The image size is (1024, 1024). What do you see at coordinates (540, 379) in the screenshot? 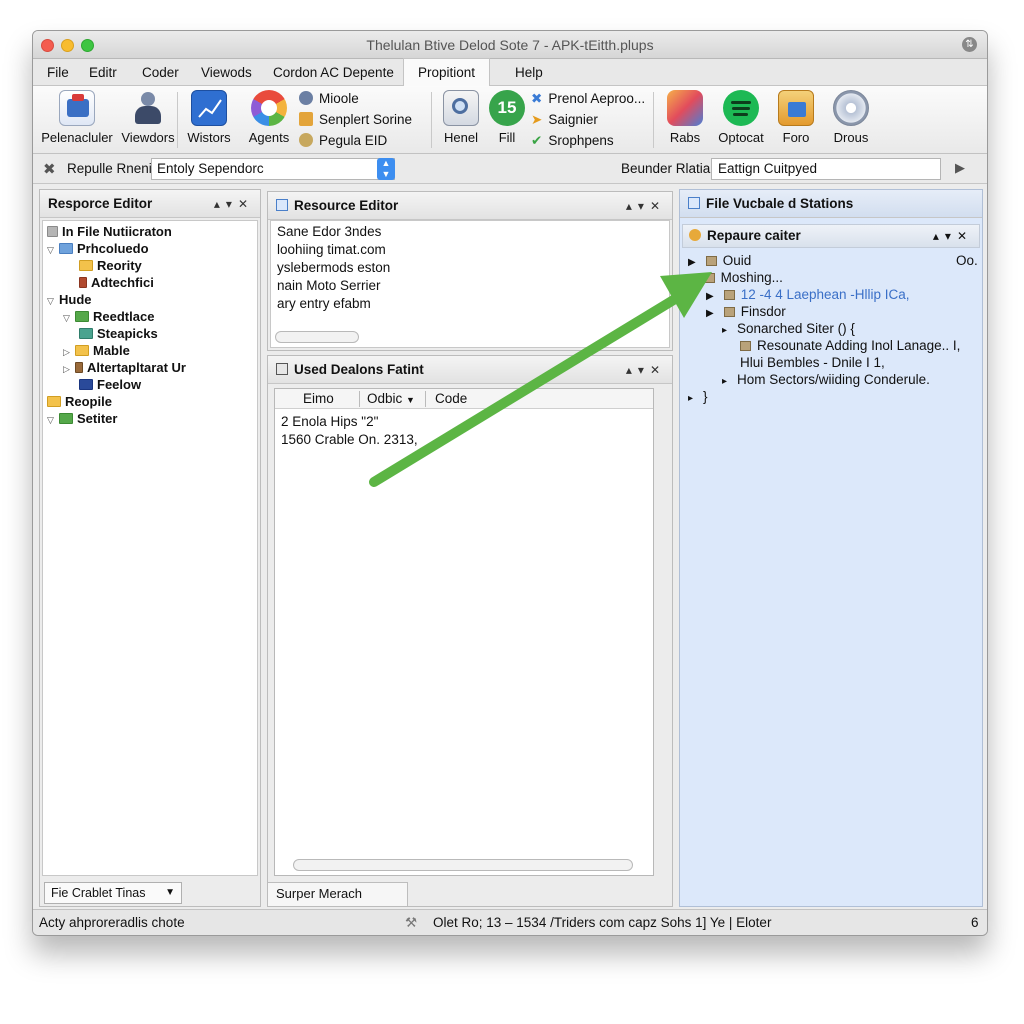
I see `annotation-arrow` at bounding box center [540, 379].